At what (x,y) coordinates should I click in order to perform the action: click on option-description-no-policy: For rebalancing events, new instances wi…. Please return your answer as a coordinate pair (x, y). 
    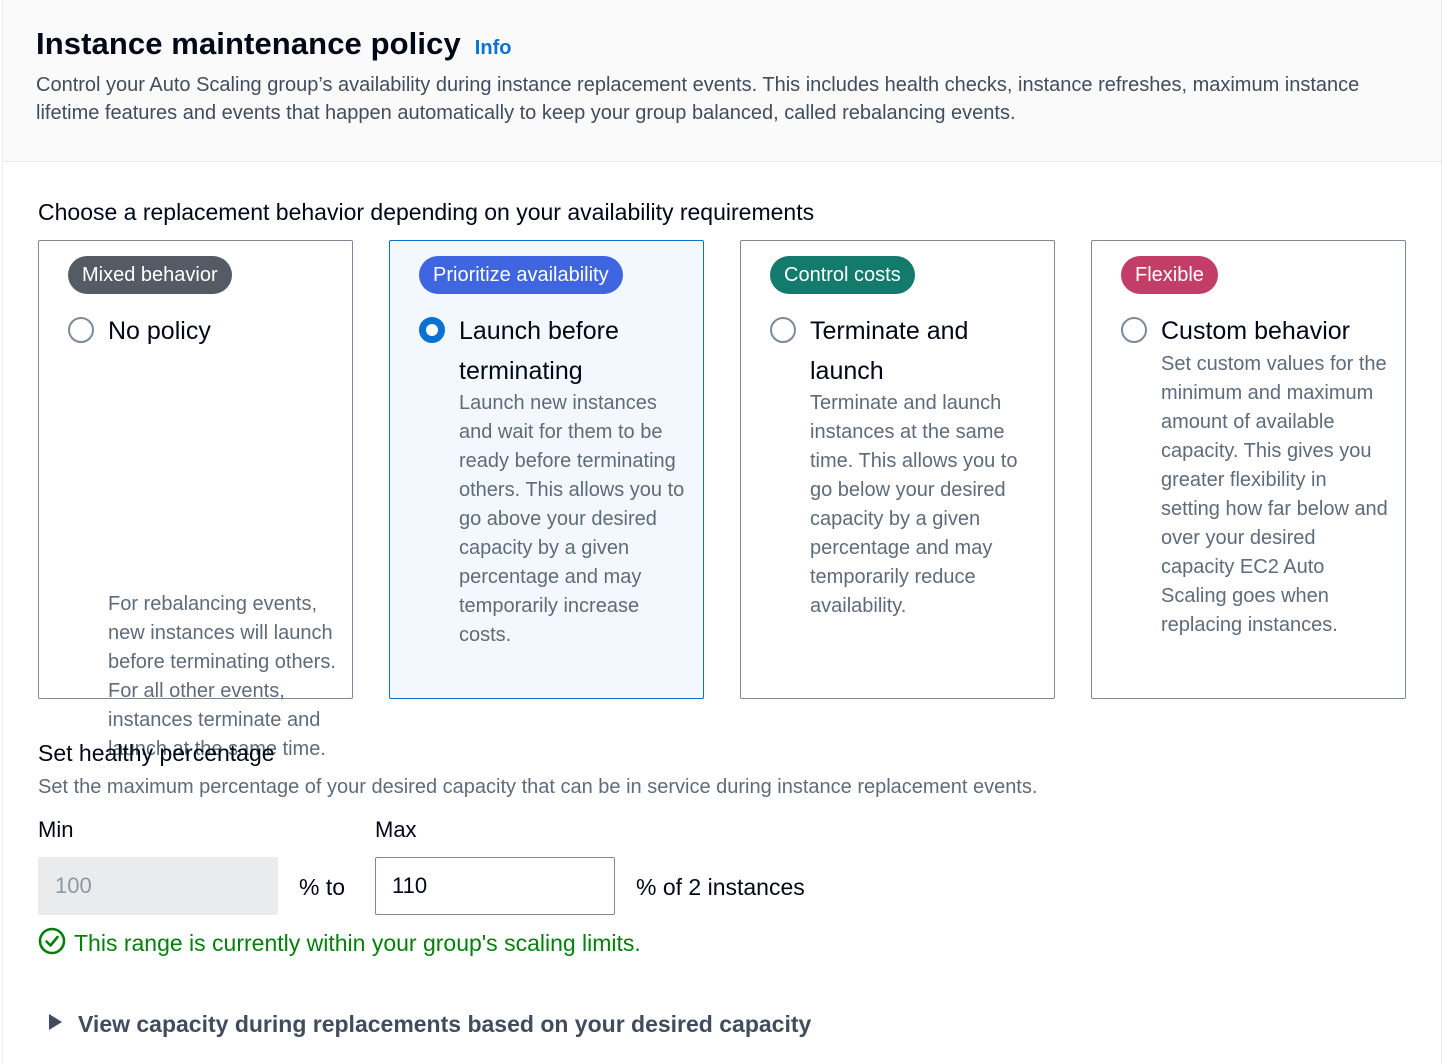
    Looking at the image, I should click on (222, 676).